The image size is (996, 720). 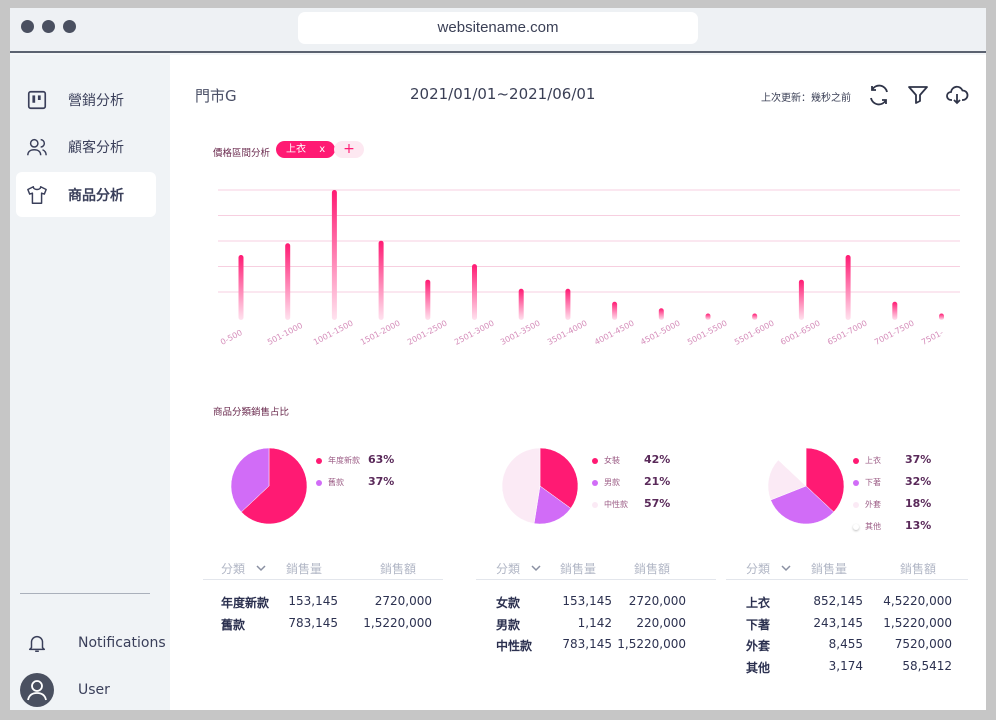 I want to click on sidebar-divider, so click(x=85, y=593).